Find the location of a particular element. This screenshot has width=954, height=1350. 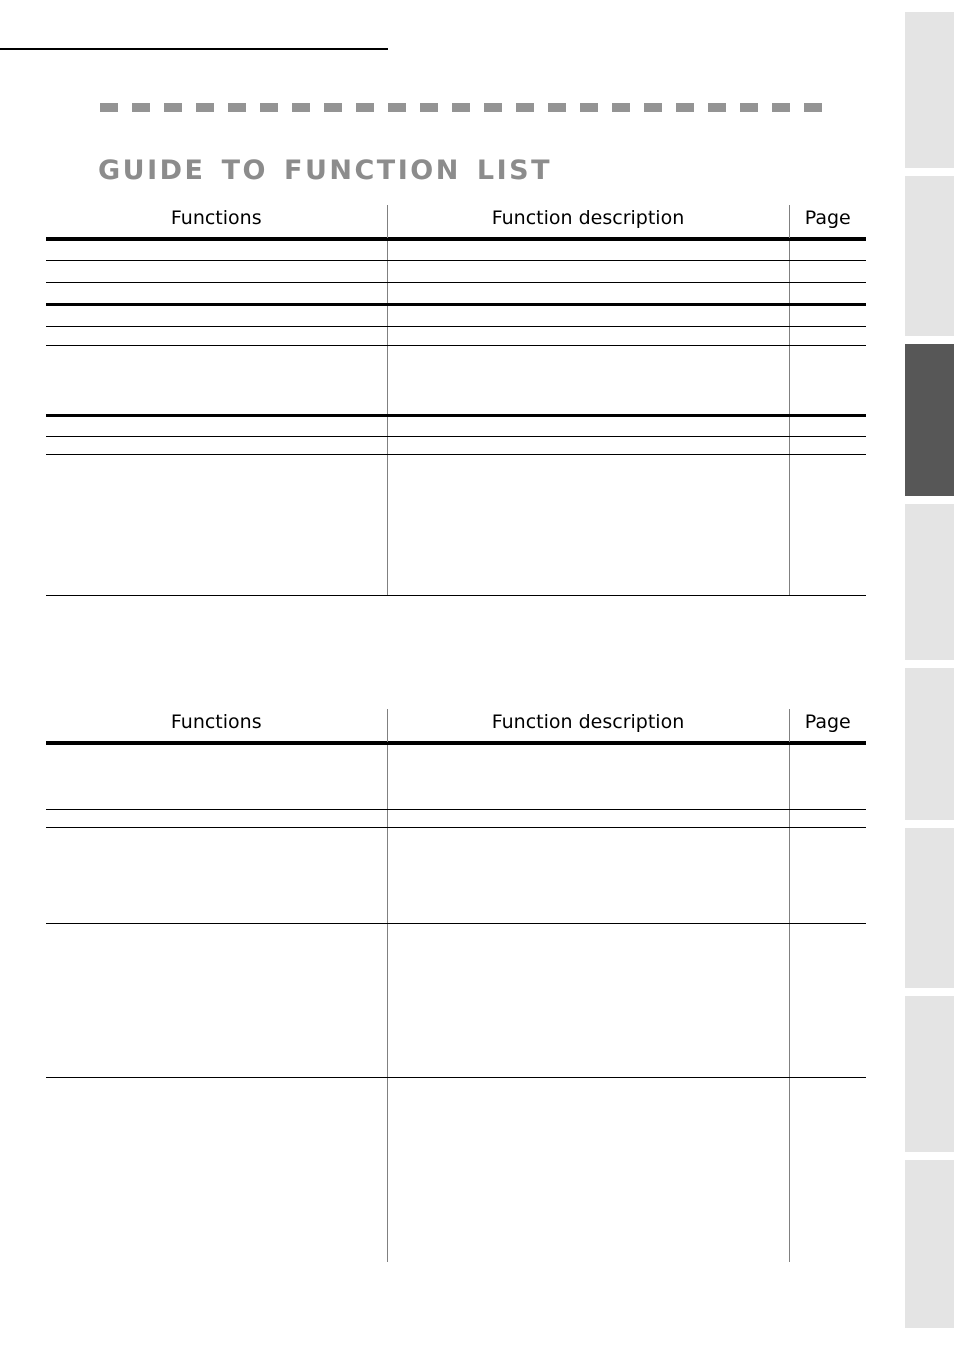

page-title: Guide to function list is located at coordinates (325, 167).